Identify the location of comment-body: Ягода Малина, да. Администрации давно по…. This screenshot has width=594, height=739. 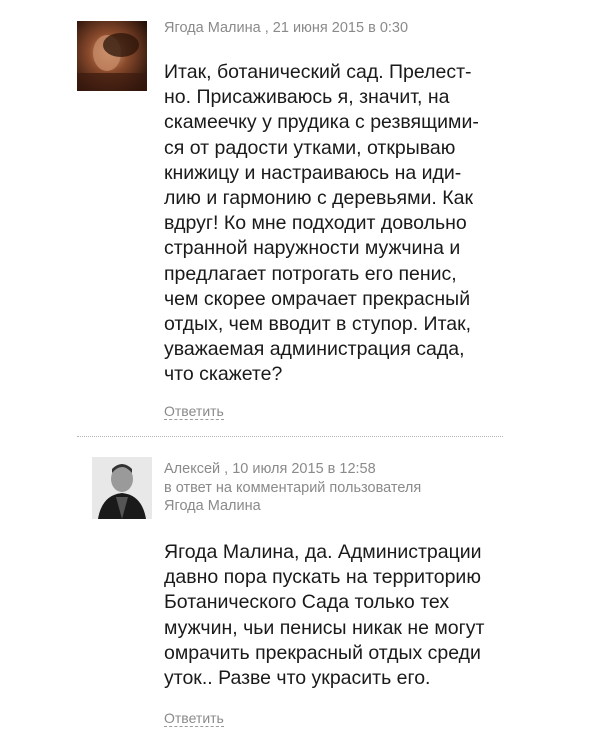
(344, 615).